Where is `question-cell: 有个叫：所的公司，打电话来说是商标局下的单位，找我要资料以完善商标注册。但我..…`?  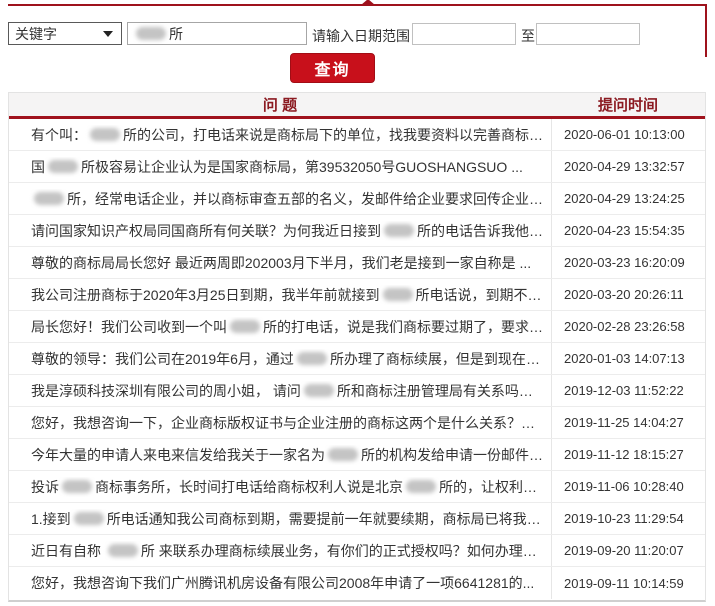 question-cell: 有个叫：所的公司，打电话来说是商标局下的单位，找我要资料以完善商标注册。但我..… is located at coordinates (280, 135).